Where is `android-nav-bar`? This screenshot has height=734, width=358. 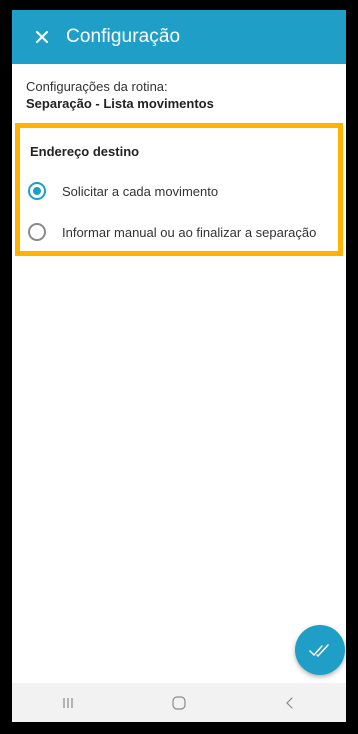
android-nav-bar is located at coordinates (179, 702).